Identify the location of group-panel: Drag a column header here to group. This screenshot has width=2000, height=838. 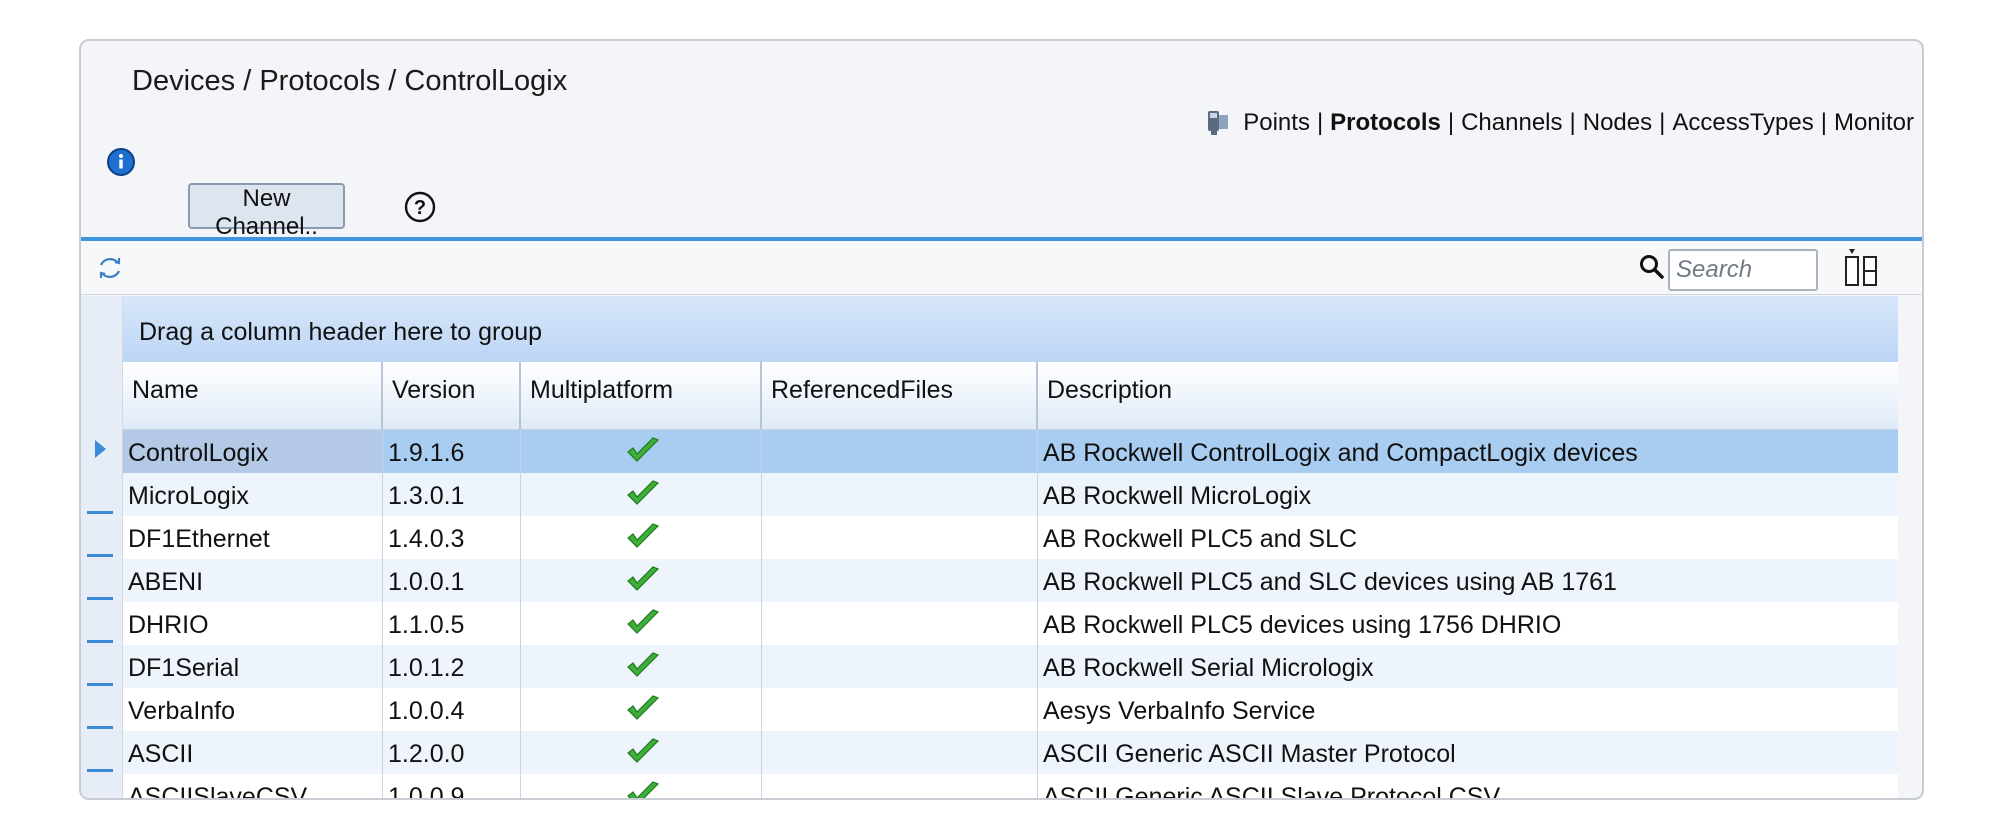
(1010, 329).